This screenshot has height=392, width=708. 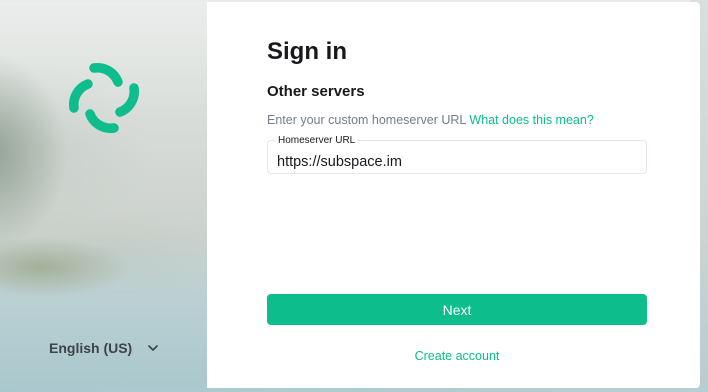 I want to click on homeserver-url-field: Homeserver URL, so click(x=457, y=154).